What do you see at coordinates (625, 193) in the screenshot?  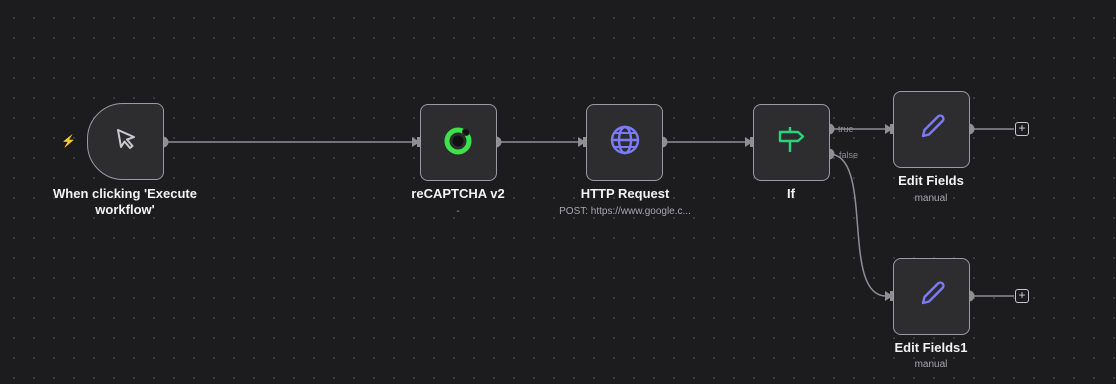 I see `node-label: HTTP Request` at bounding box center [625, 193].